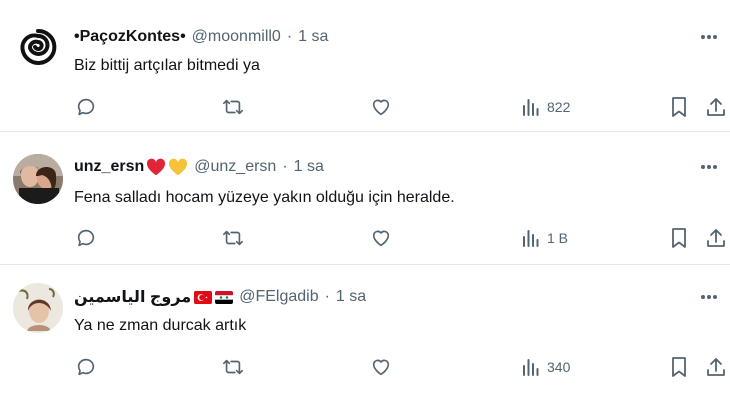  Describe the element at coordinates (559, 367) in the screenshot. I see `views-count: 340` at that location.